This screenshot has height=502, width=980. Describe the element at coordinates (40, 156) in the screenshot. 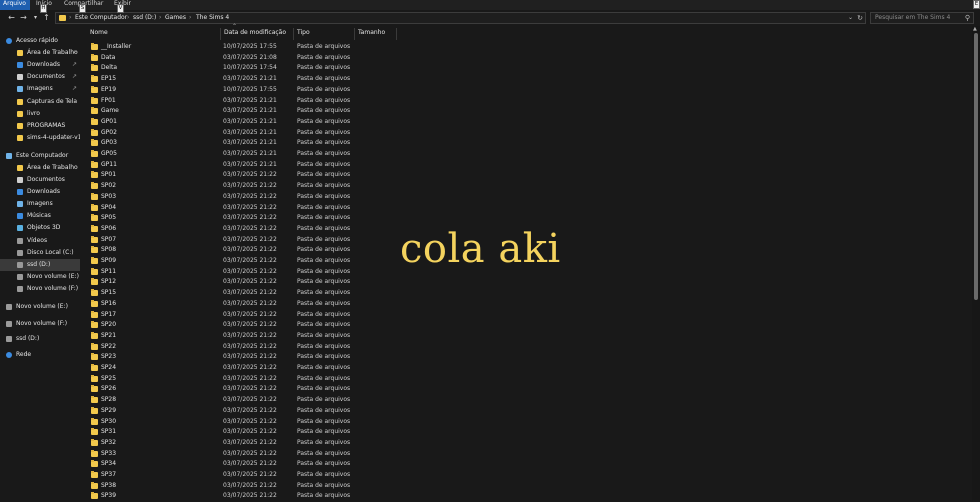

I see `nav-item: Este Computador` at that location.